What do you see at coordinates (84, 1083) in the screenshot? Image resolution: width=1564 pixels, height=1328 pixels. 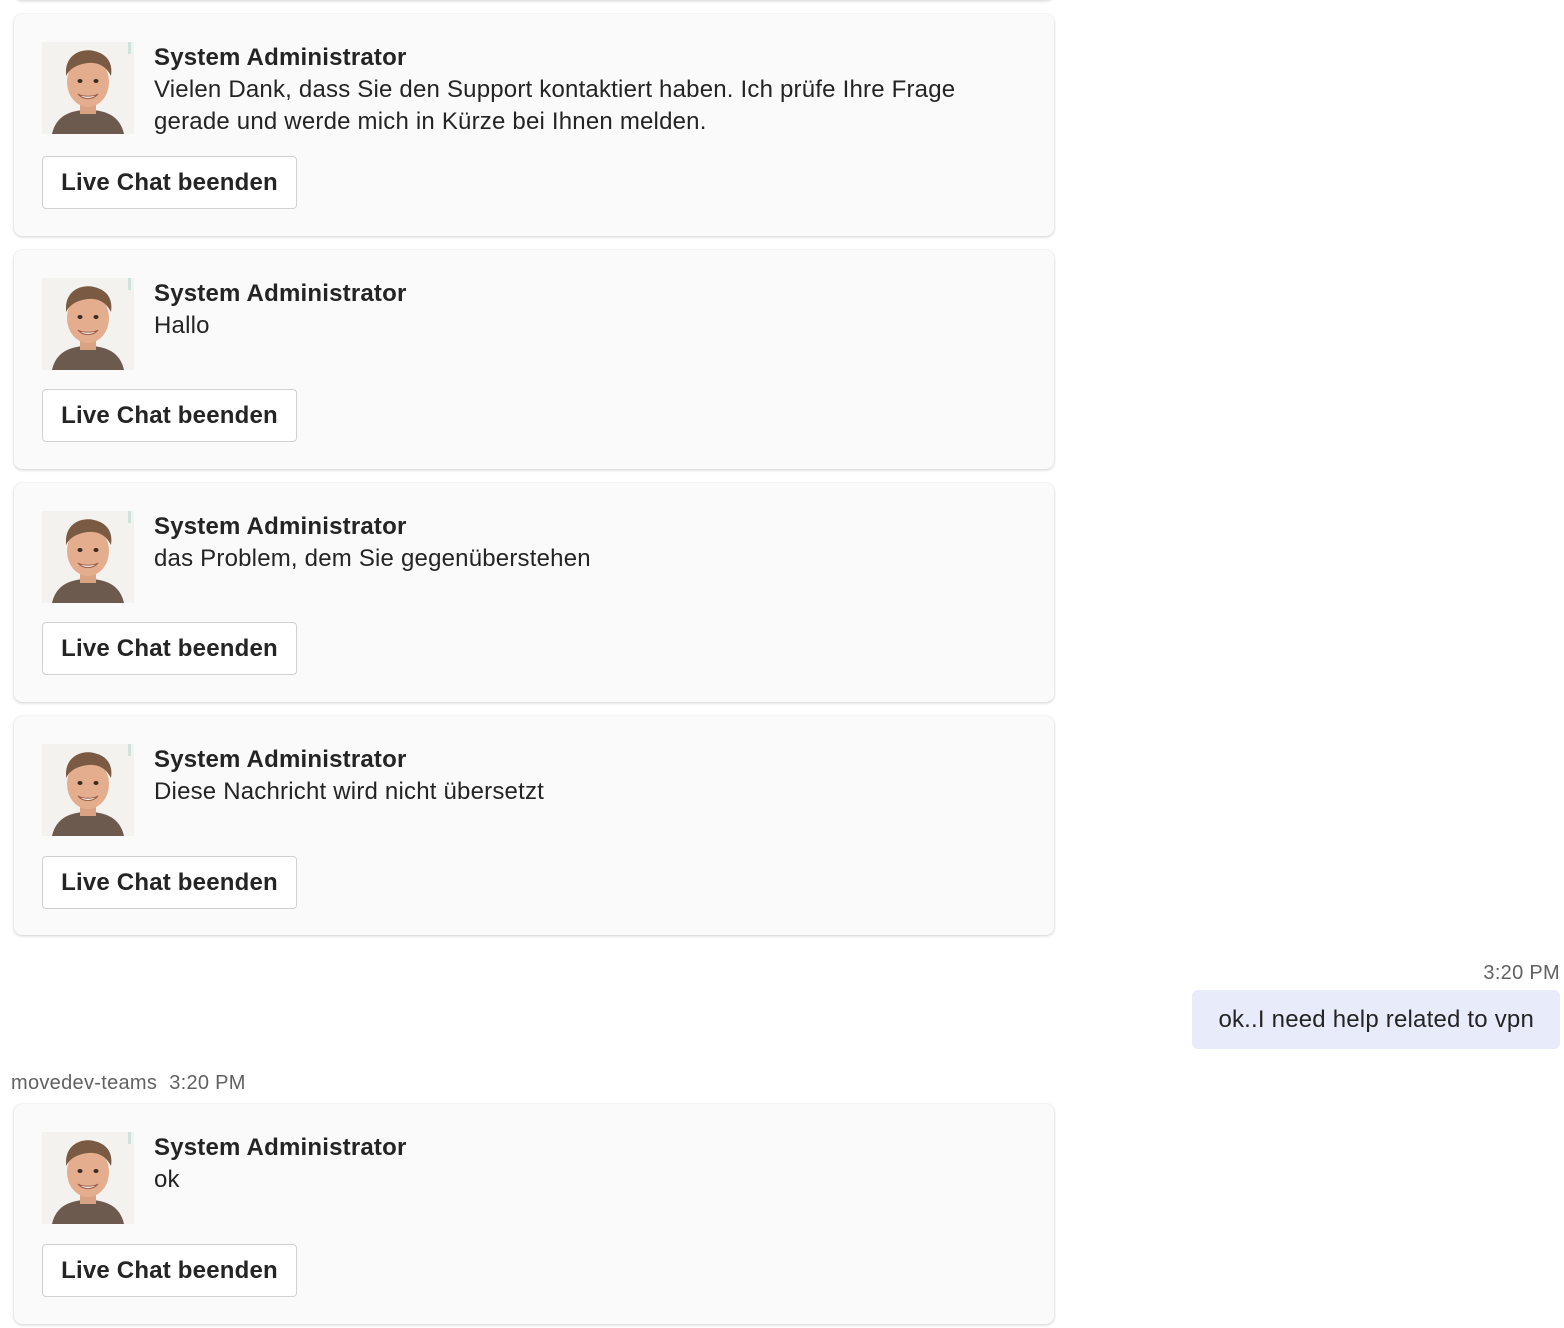 I see `author-name: movedev-teams` at bounding box center [84, 1083].